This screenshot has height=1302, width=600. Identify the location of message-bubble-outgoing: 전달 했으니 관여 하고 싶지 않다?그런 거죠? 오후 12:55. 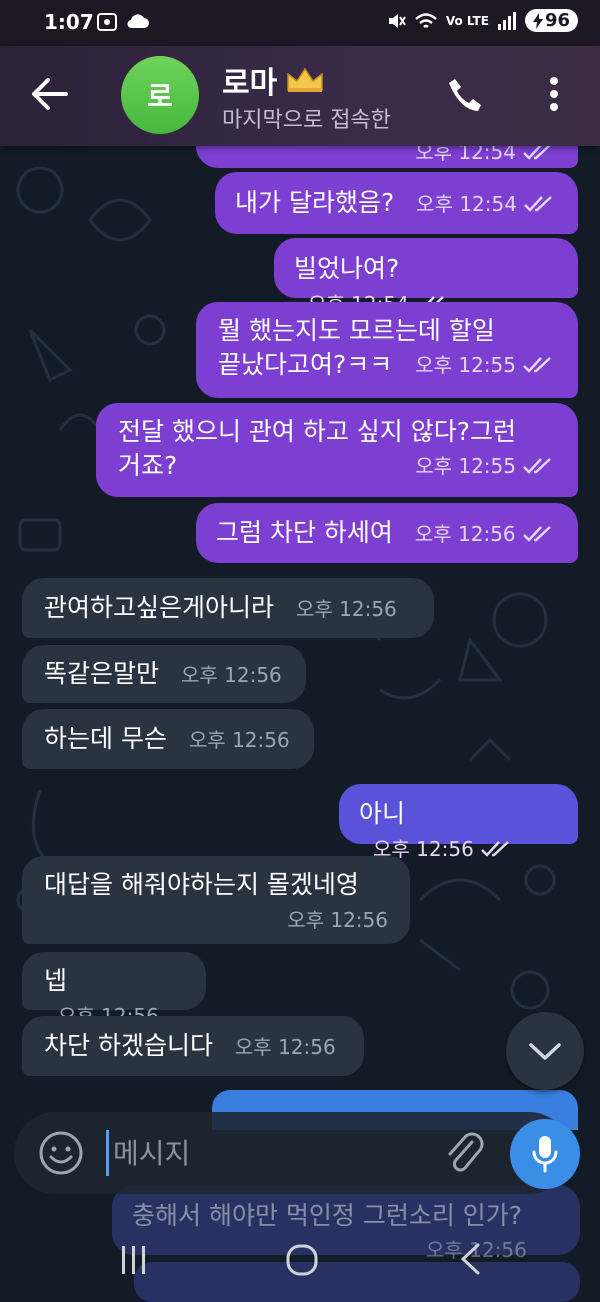
(337, 450).